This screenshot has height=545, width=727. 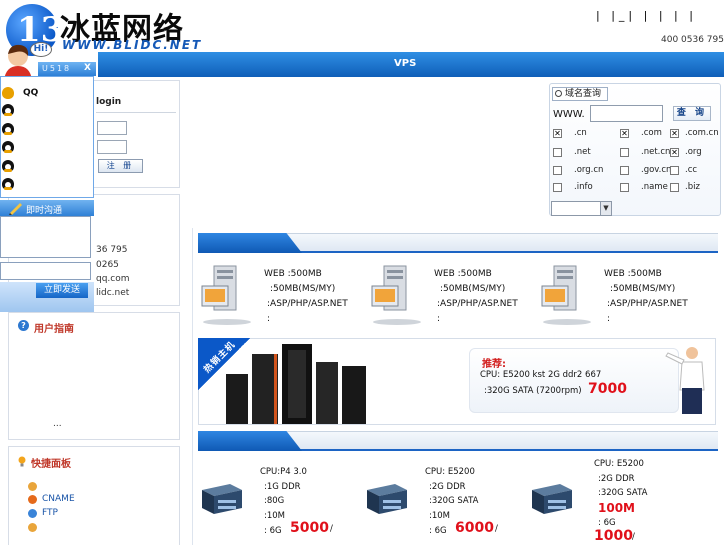 I want to click on header-phone: 400 0536 795, so click(x=692, y=40).